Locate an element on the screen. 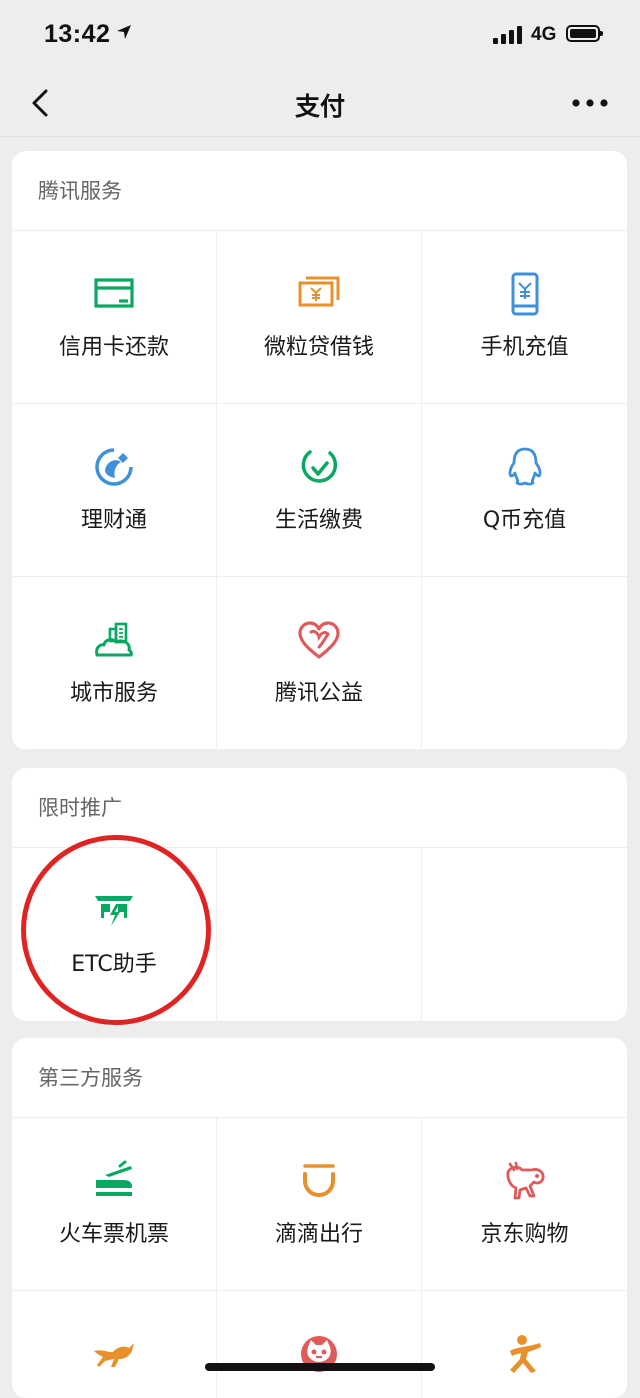  running-man-icon is located at coordinates (525, 1354).